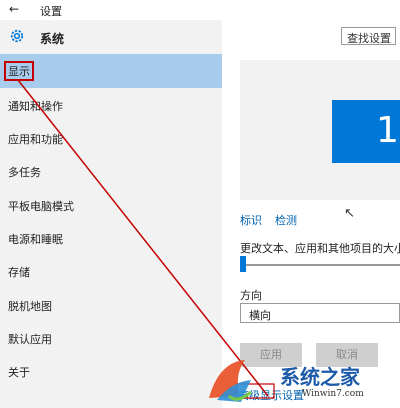  I want to click on watermark-brand: 系统之家, so click(320, 377).